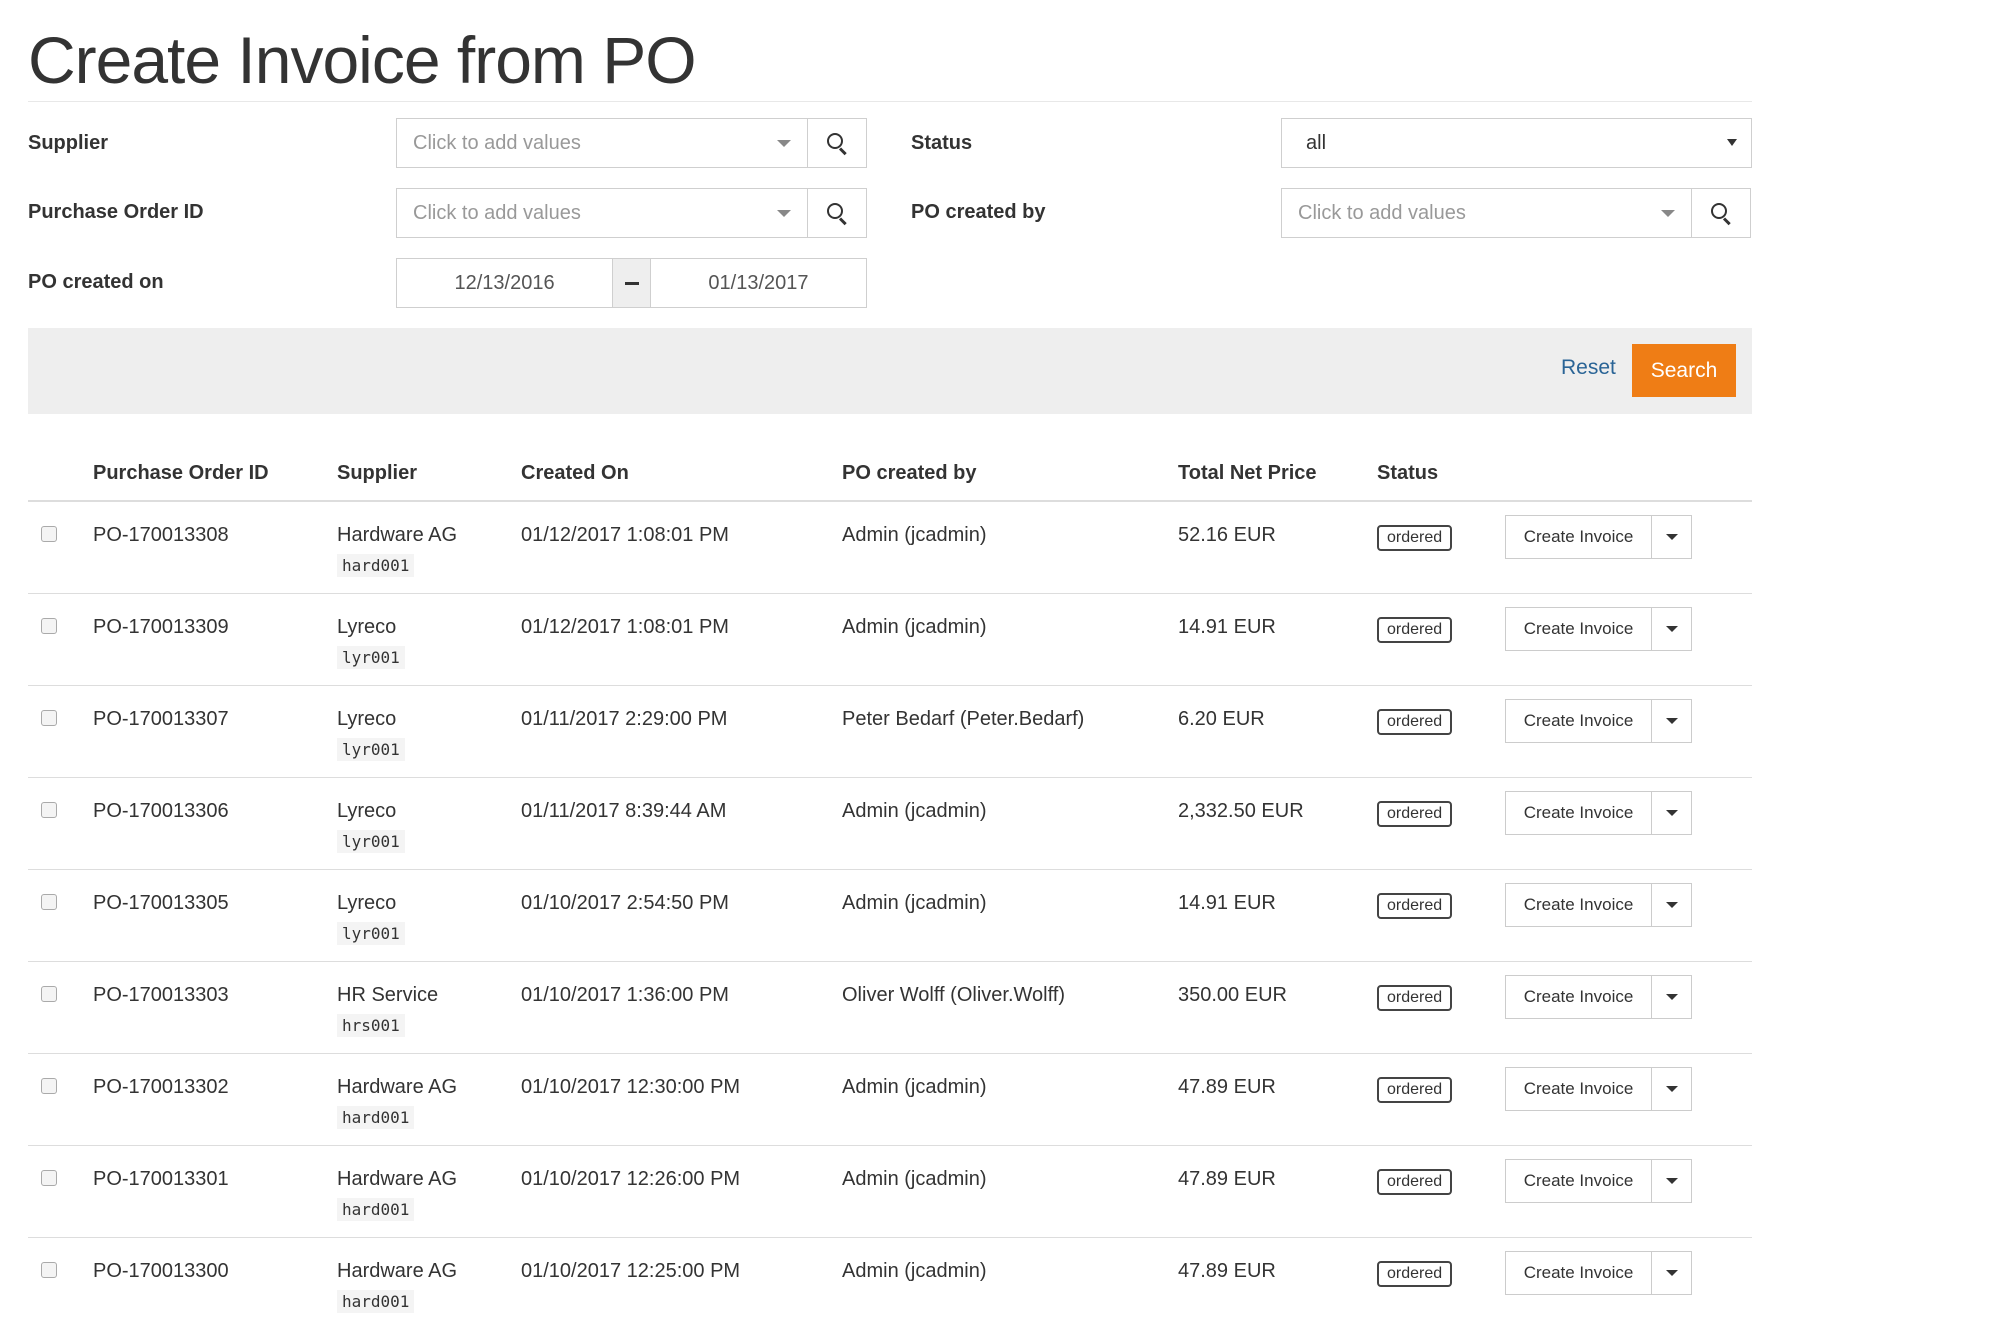  Describe the element at coordinates (1684, 370) in the screenshot. I see `search-button: Search` at that location.